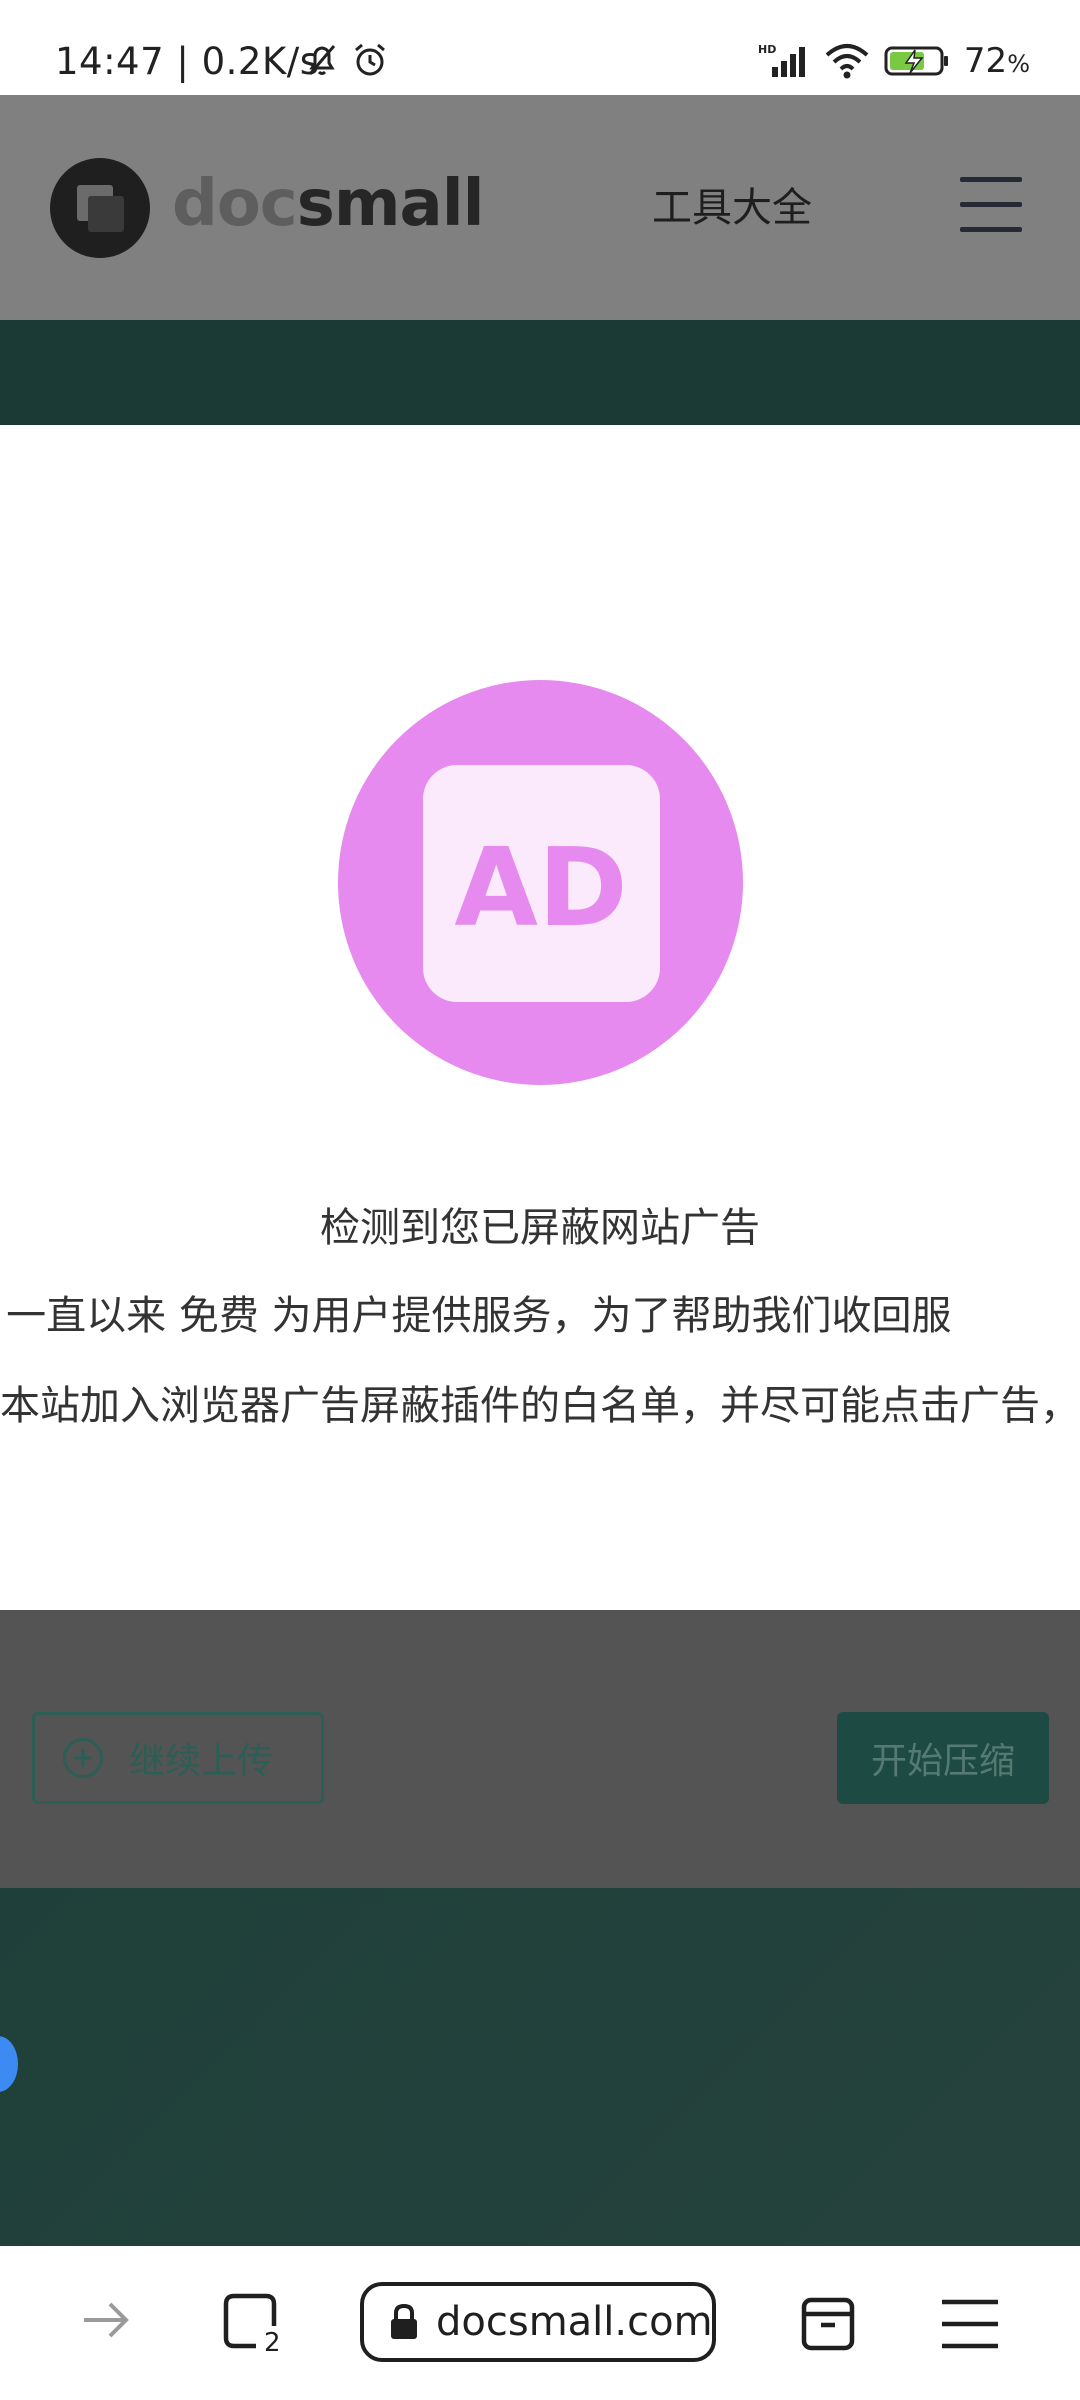 The width and height of the screenshot is (1080, 2400). What do you see at coordinates (540, 1406) in the screenshot?
I see `modal-message-line-2: 请将本站加入浏览器广告屏蔽插件的白名单，并尽可能点击广告，` at bounding box center [540, 1406].